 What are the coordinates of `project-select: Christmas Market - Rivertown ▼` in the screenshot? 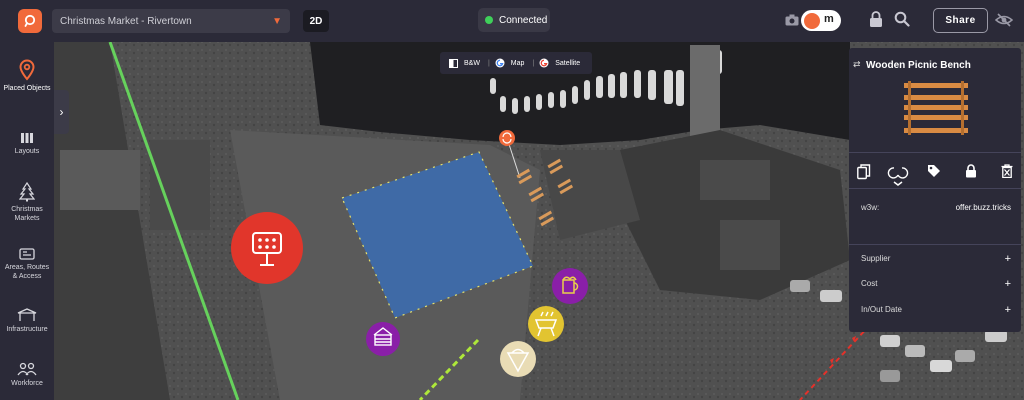 It's located at (171, 21).